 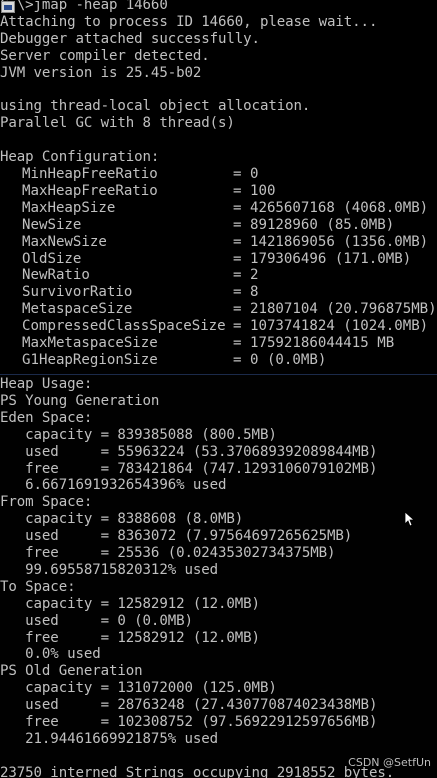 What do you see at coordinates (46, 384) in the screenshot?
I see `terminal-line: Heap Usage:` at bounding box center [46, 384].